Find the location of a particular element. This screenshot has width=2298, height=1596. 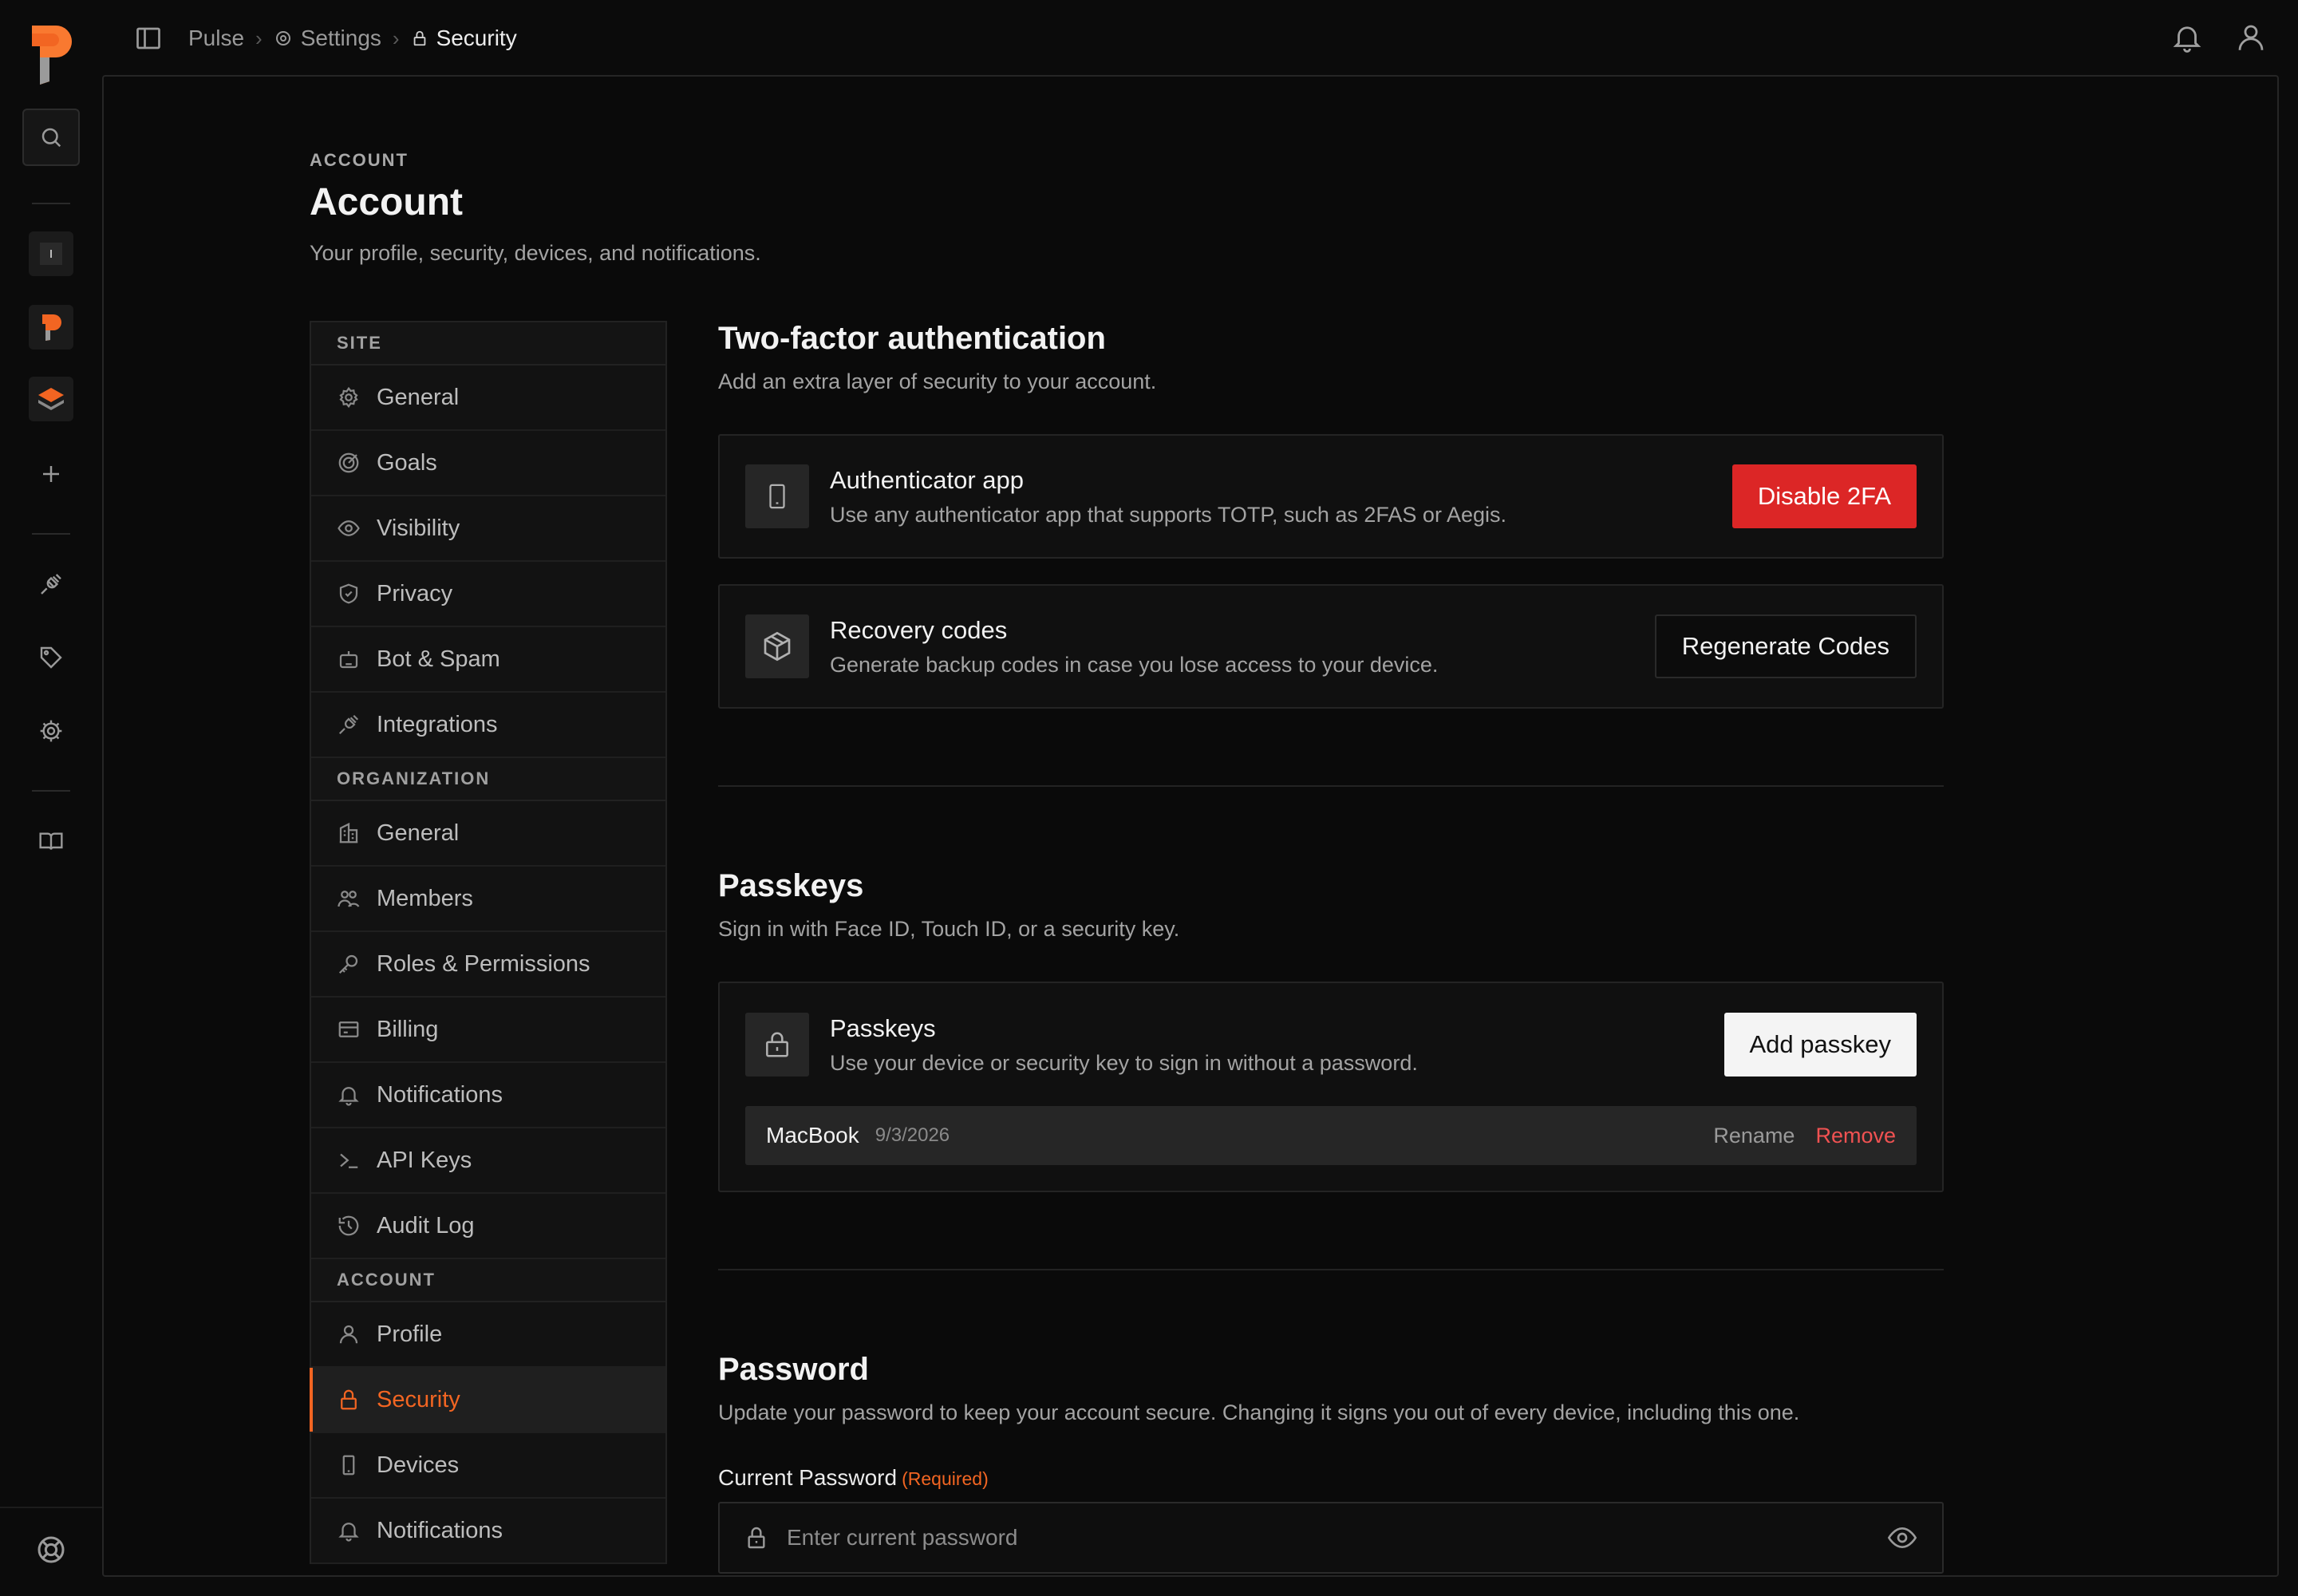

nav-item-roles-permissions: Roles & Permissions is located at coordinates (488, 965).